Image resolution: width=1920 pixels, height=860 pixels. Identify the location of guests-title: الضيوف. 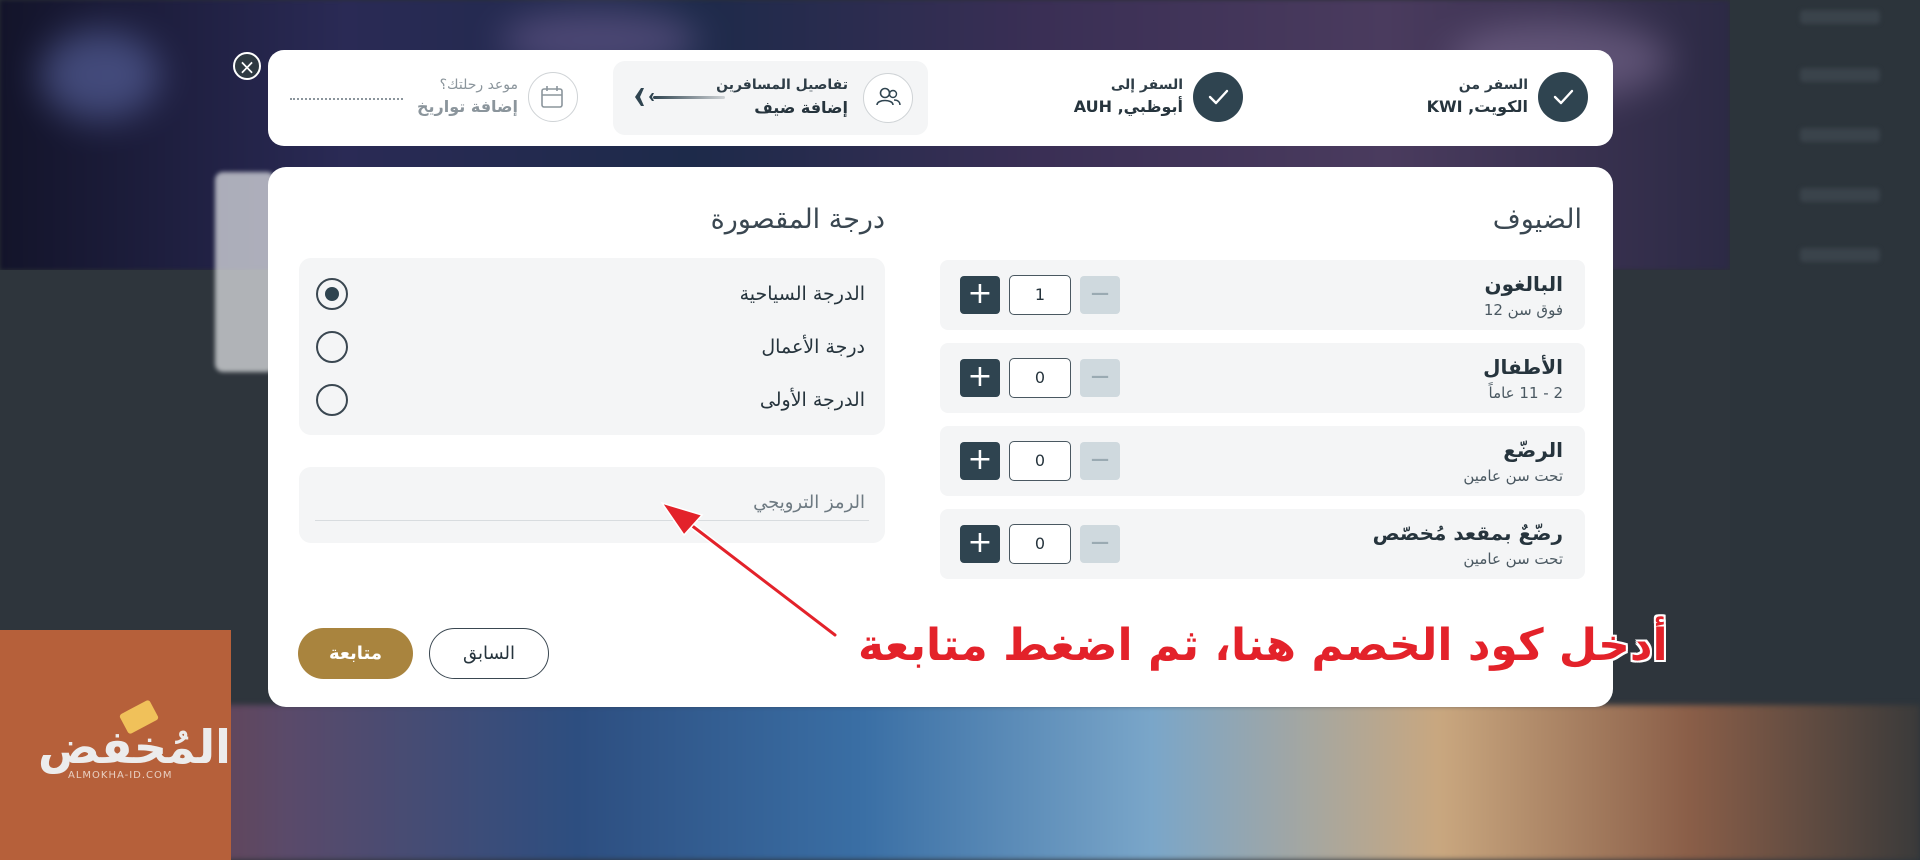
(1537, 219).